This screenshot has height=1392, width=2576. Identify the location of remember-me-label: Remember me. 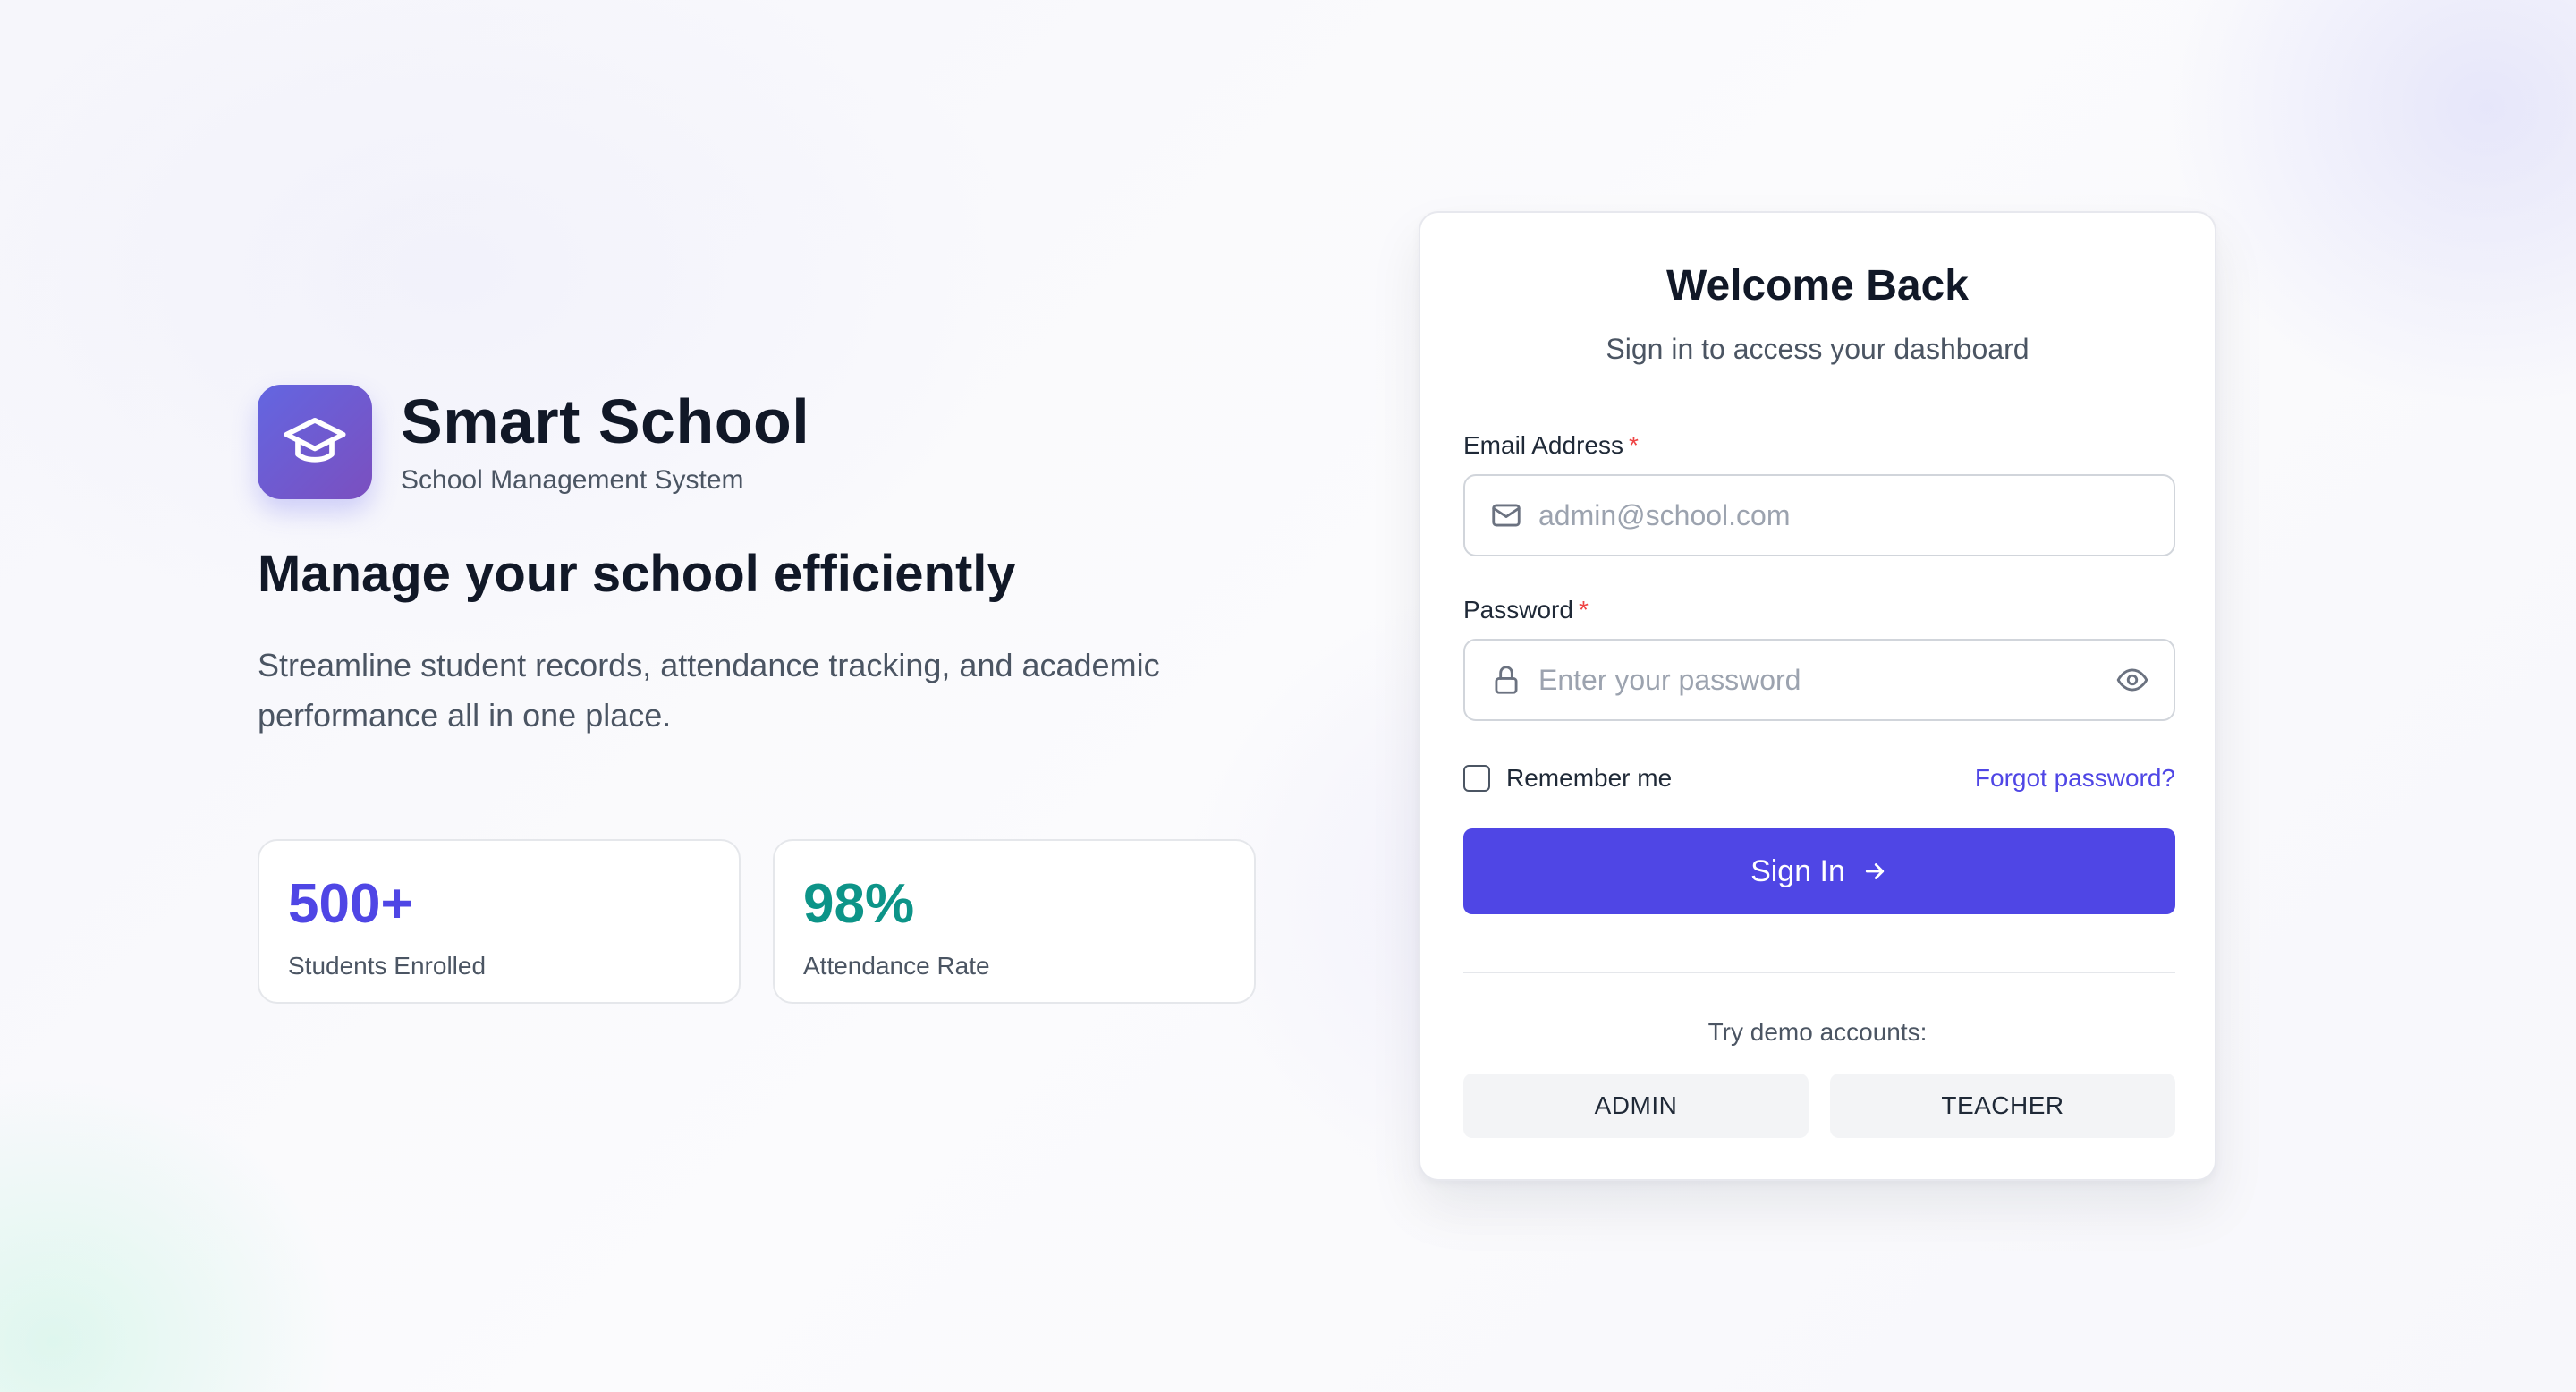
(1589, 778).